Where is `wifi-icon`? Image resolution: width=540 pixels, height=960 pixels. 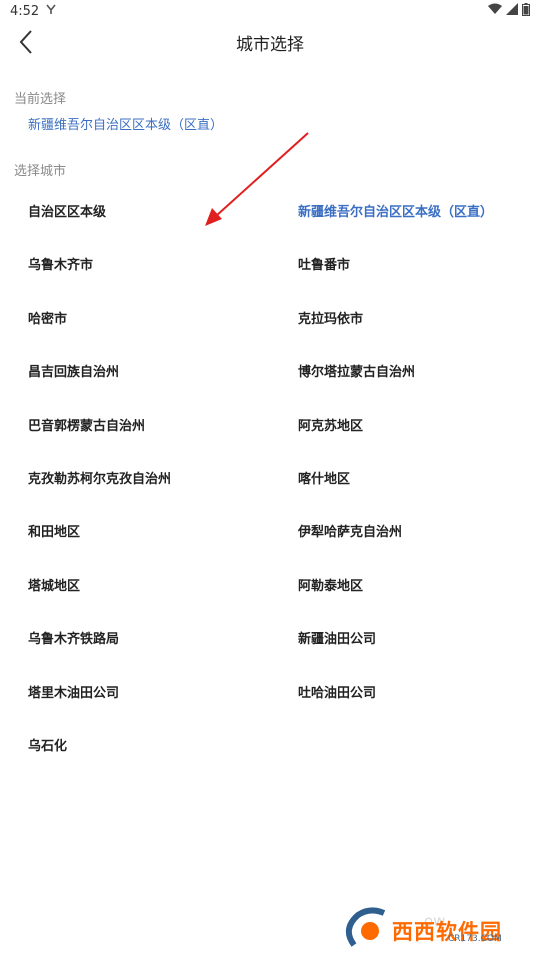
wifi-icon is located at coordinates (495, 11).